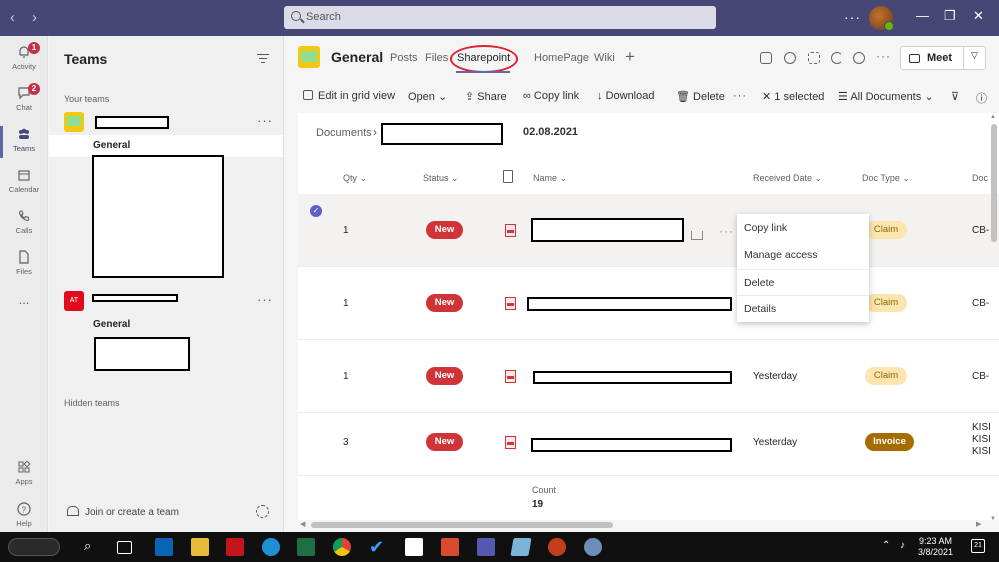  I want to click on expand-icon, so click(814, 58).